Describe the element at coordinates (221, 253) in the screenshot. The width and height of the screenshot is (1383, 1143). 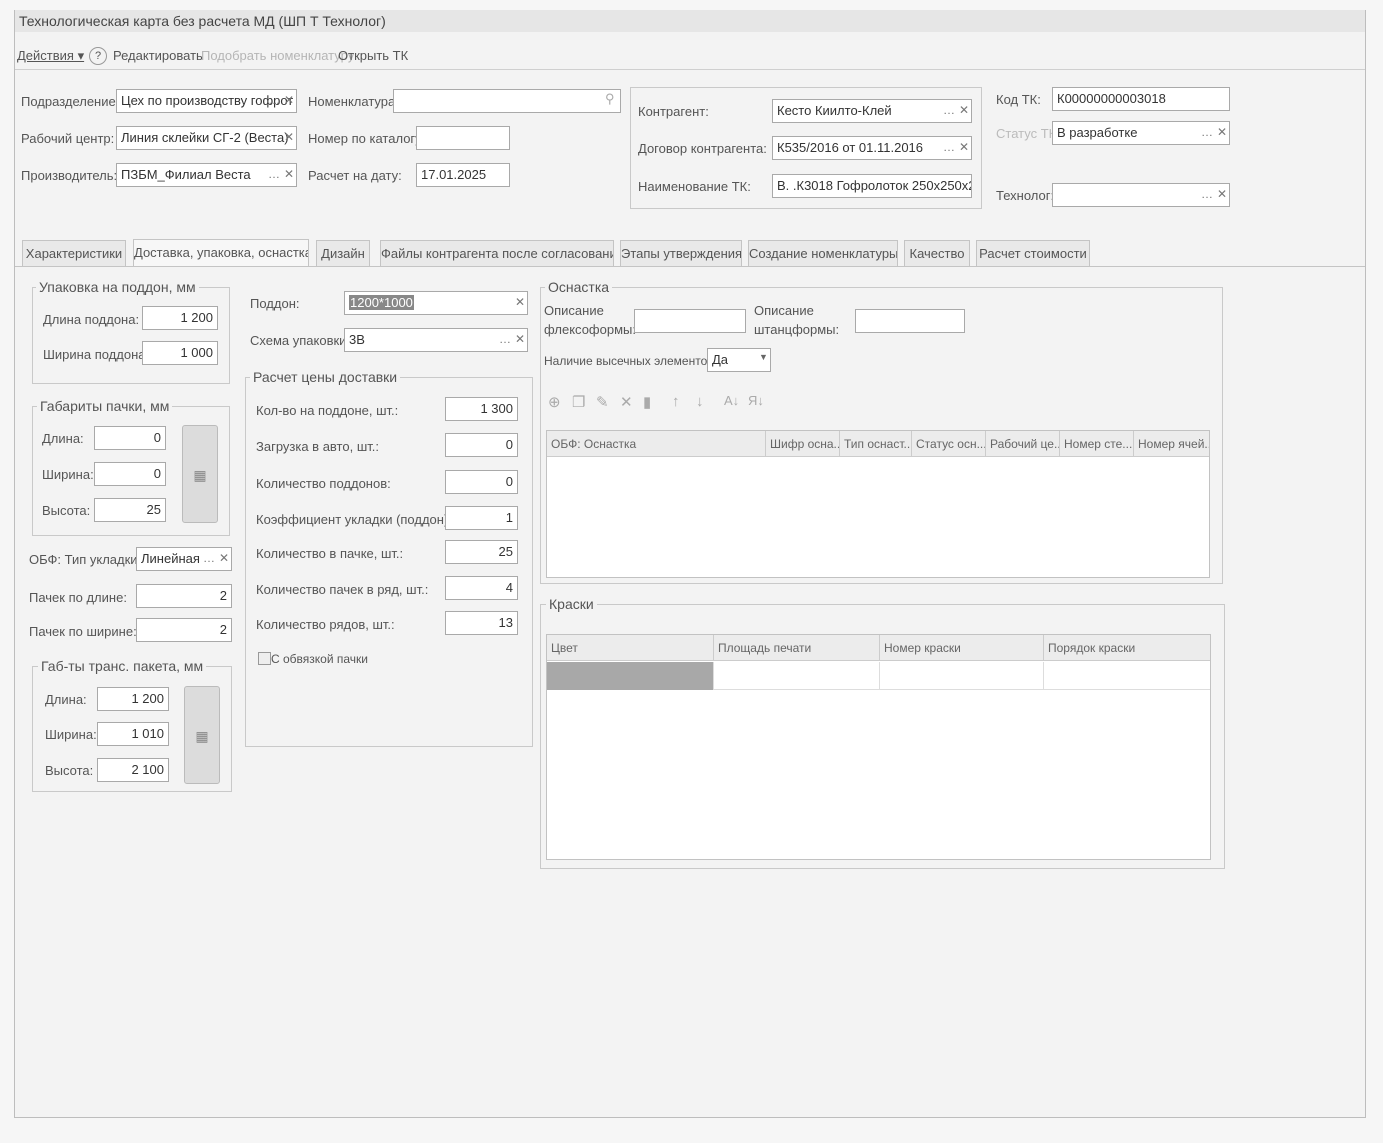
I see `tab-delivery: Доставка, упаковка, оснастка` at that location.